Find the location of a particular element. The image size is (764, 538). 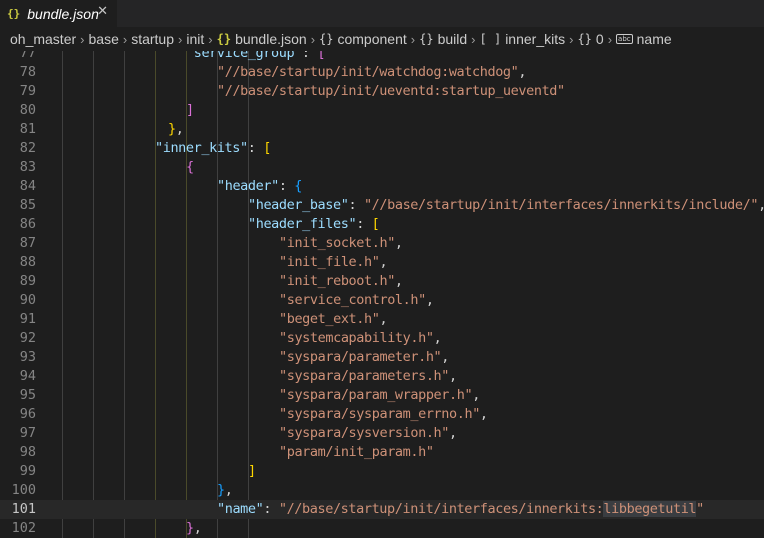

breadcrumb-item: oh_master is located at coordinates (43, 39).